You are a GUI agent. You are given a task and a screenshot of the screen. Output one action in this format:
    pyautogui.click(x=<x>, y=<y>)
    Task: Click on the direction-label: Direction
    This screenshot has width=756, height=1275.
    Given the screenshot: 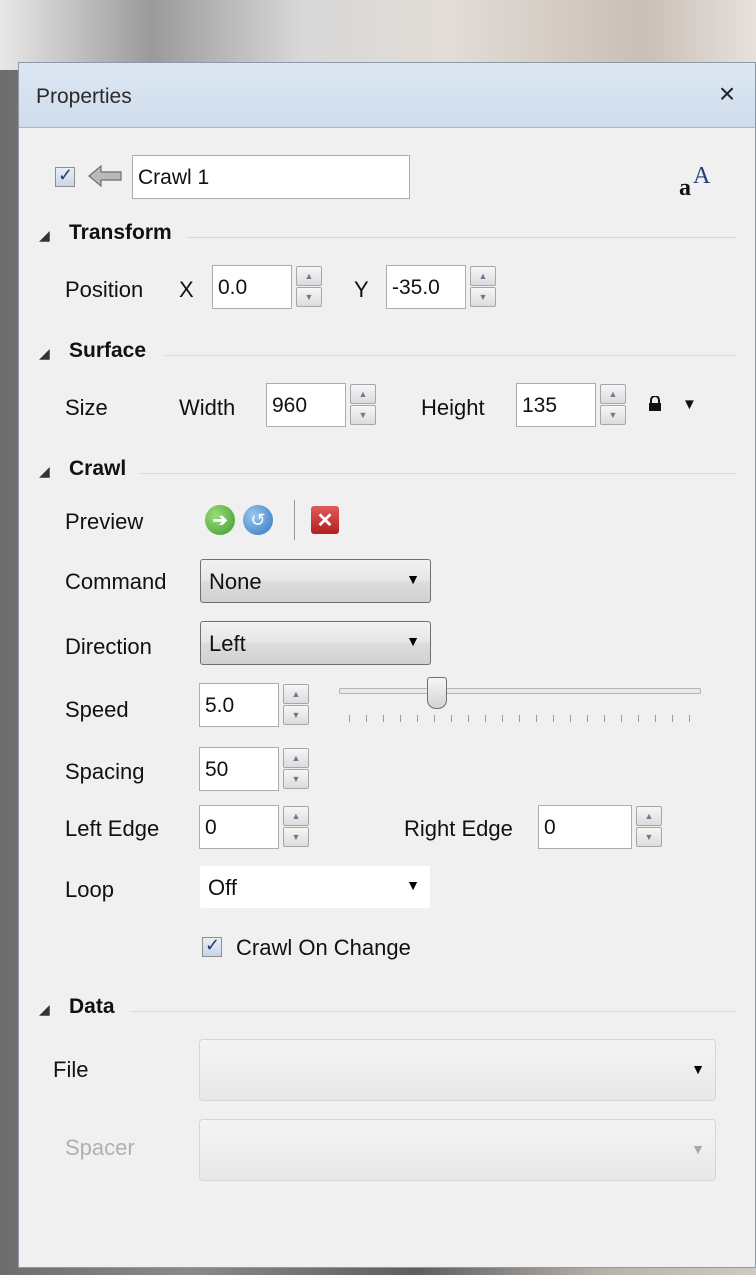 What is the action you would take?
    pyautogui.click(x=108, y=646)
    